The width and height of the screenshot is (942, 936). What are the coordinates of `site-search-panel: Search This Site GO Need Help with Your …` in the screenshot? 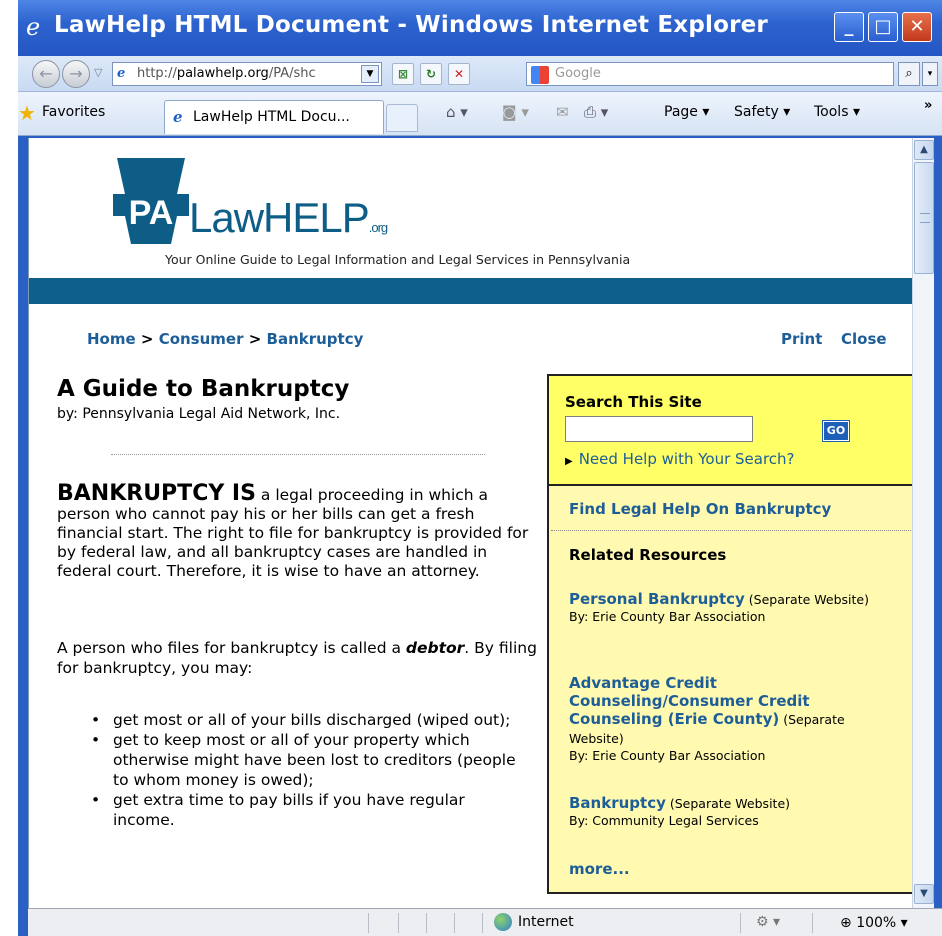 It's located at (730, 431).